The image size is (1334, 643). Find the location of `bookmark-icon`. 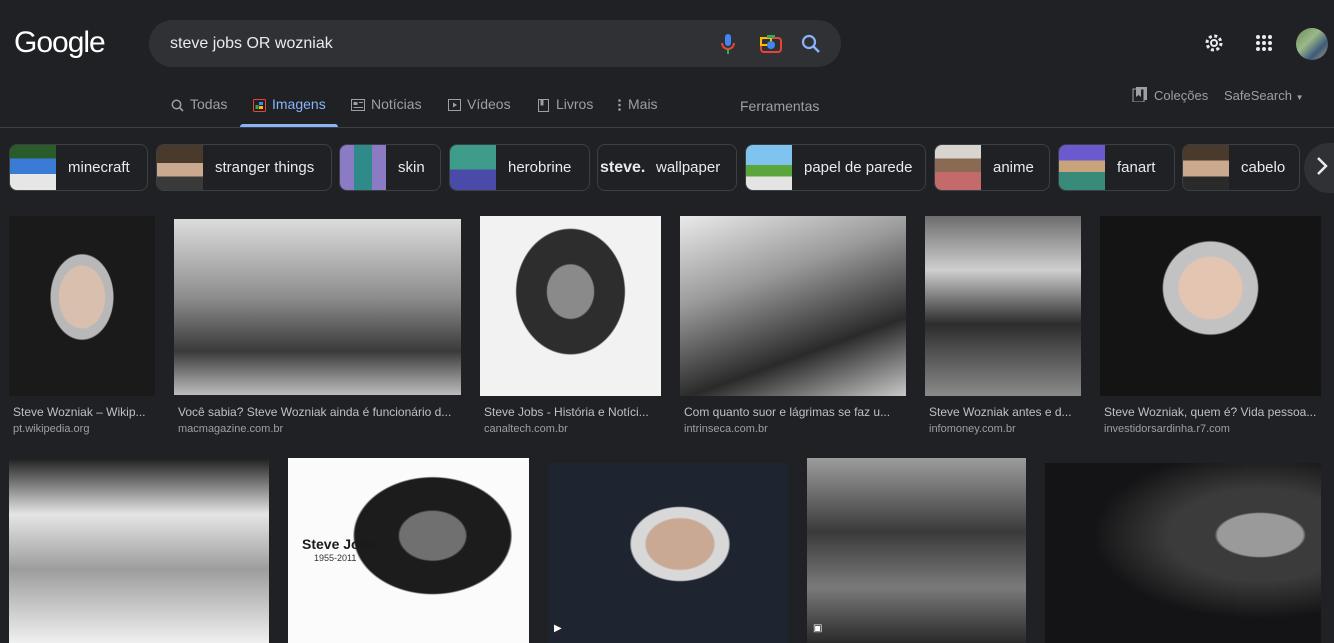

bookmark-icon is located at coordinates (1140, 95).